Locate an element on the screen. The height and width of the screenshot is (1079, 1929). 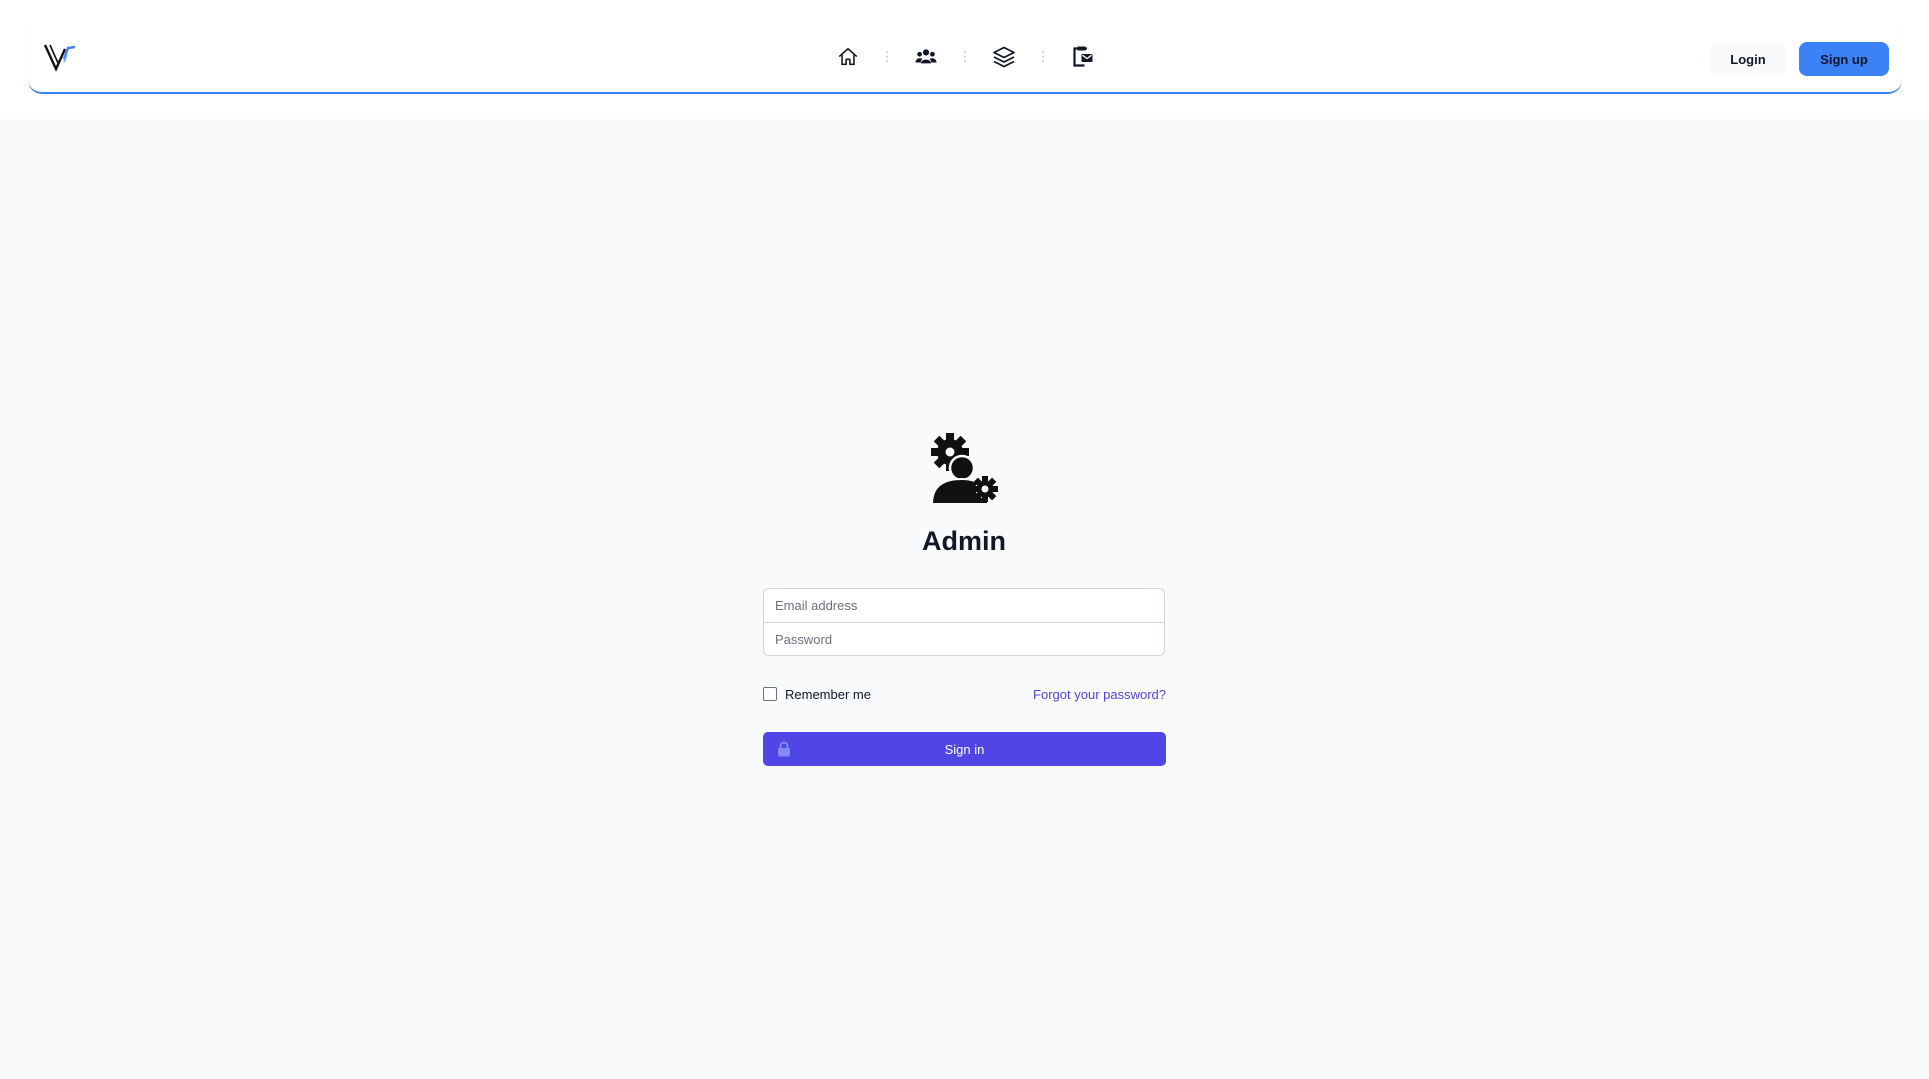
sign-in-button: Sign in is located at coordinates (964, 749).